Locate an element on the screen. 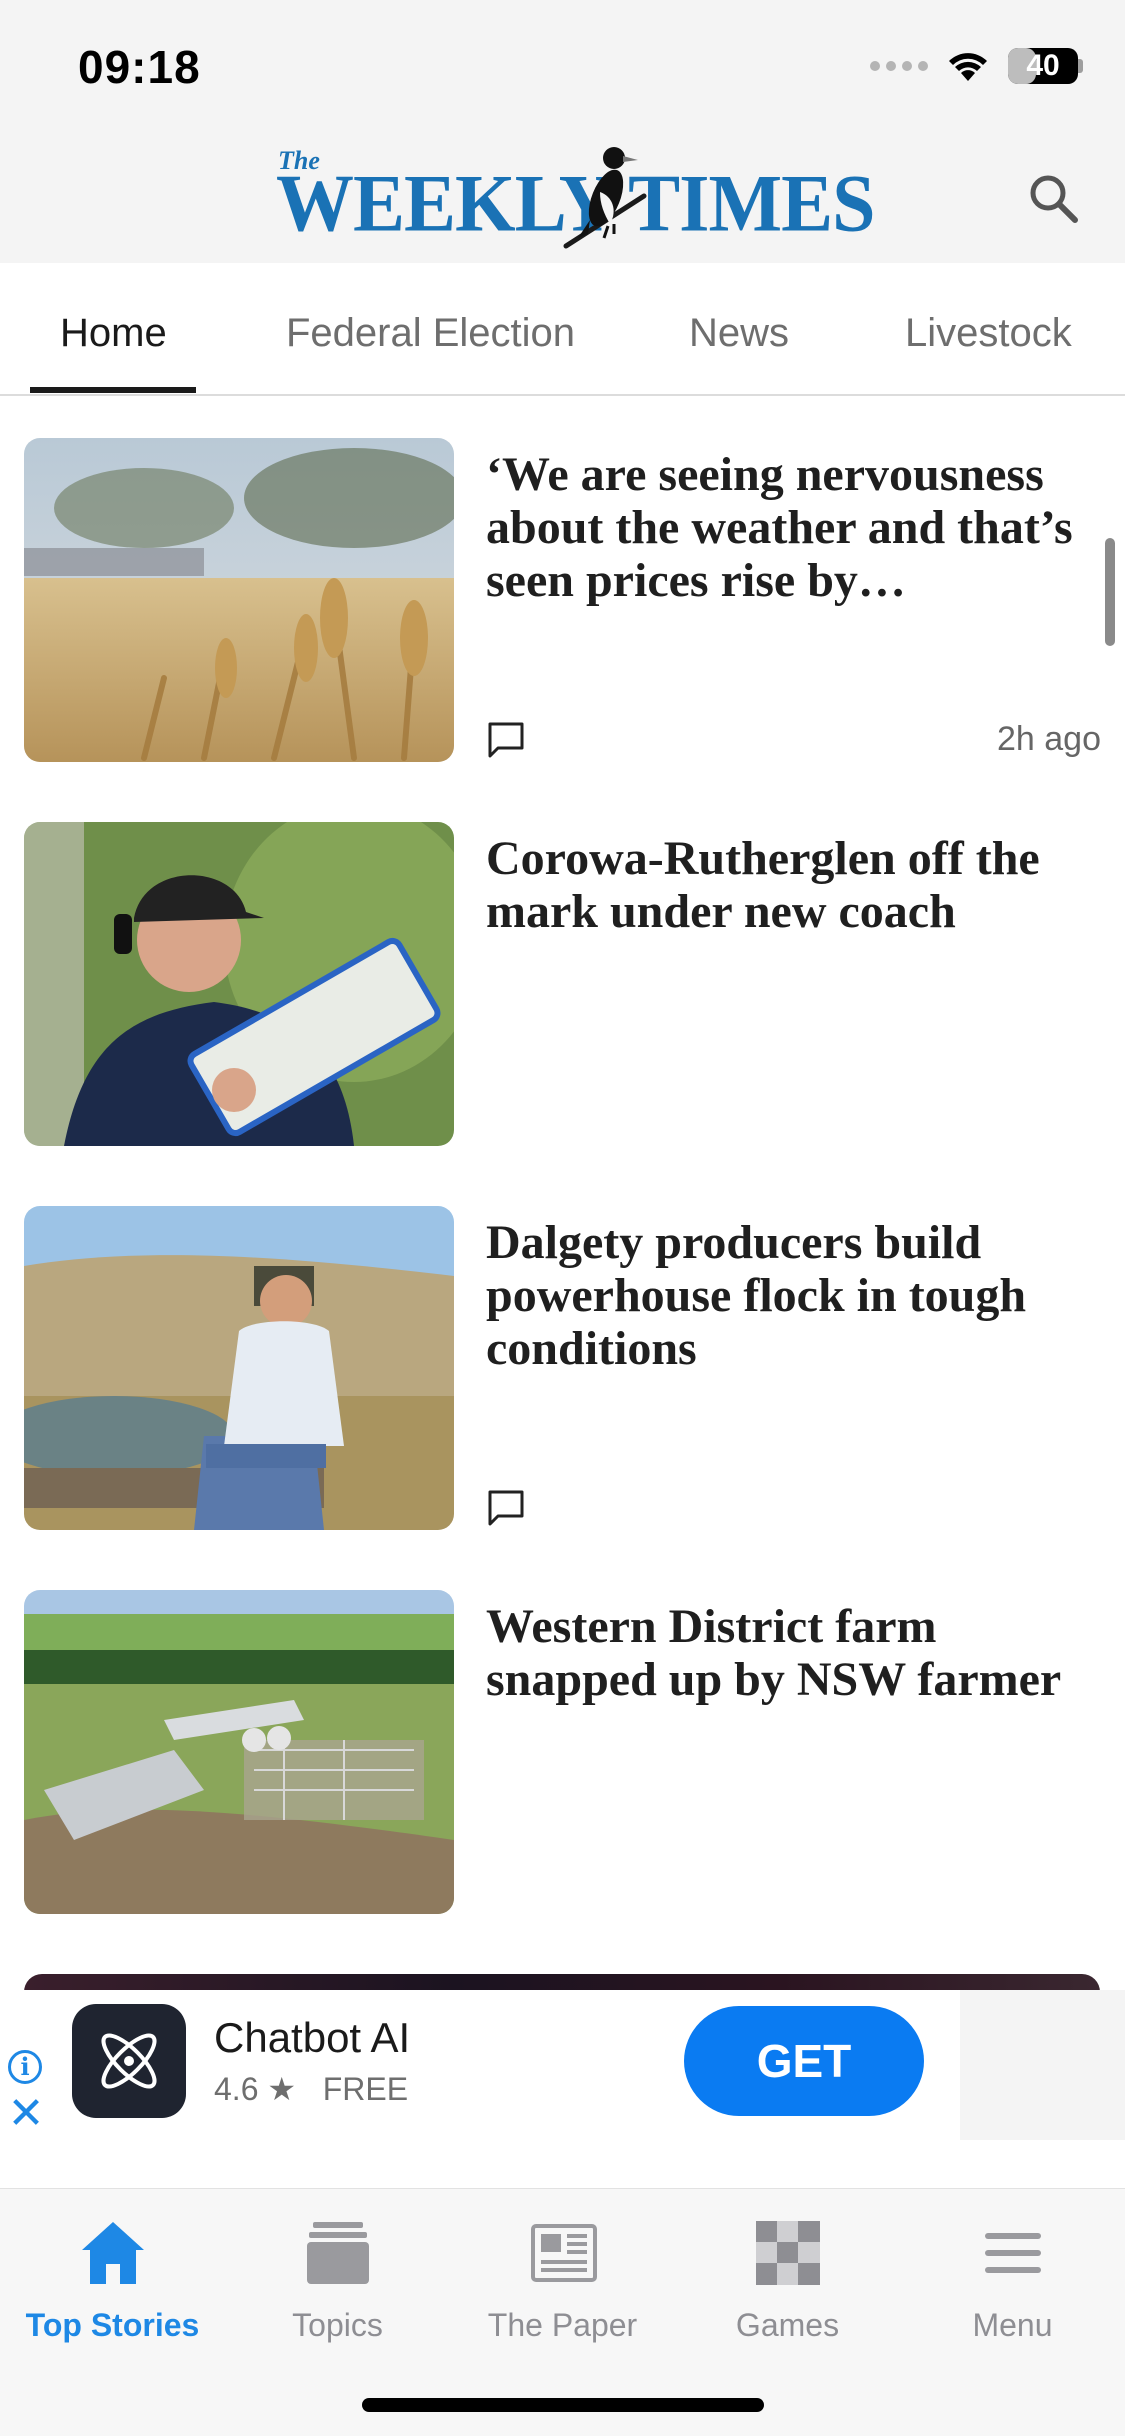  battery-icon: 40 is located at coordinates (1045, 66).